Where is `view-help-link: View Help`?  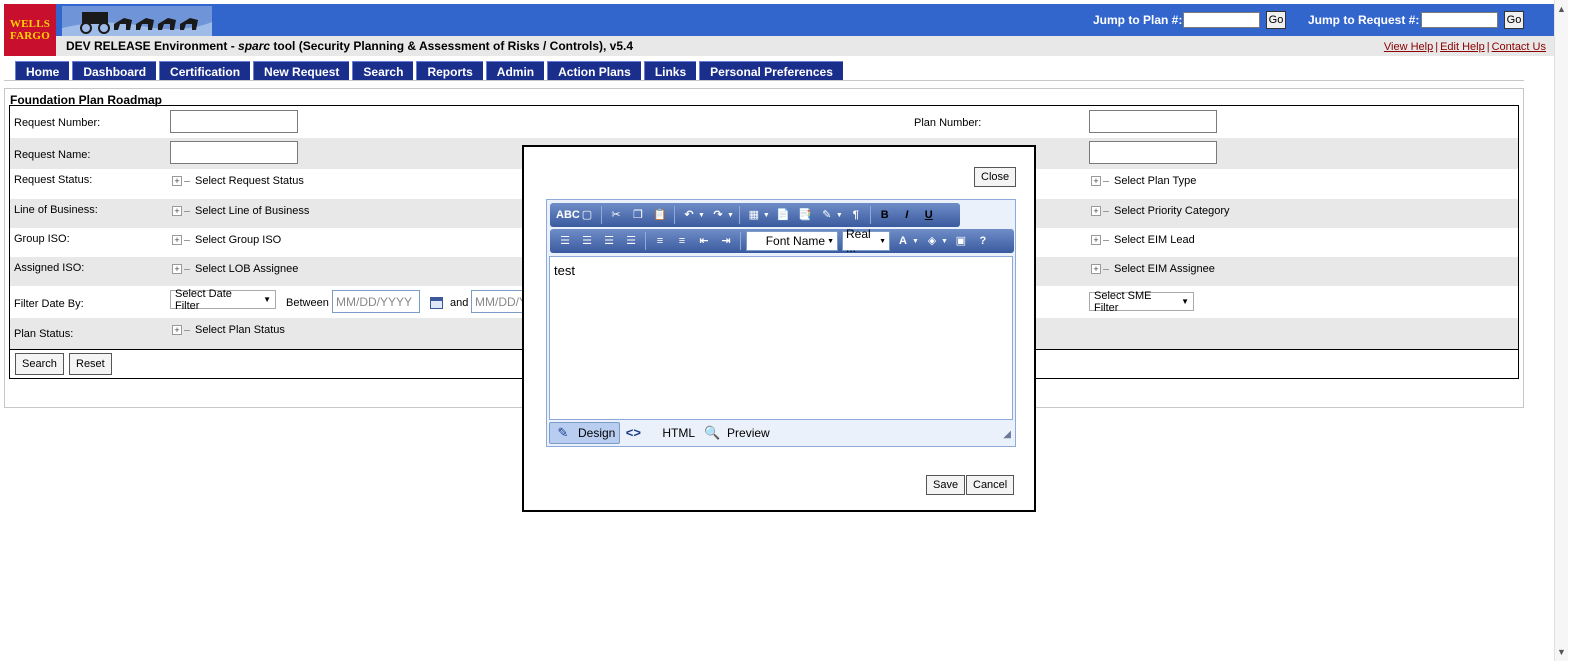
view-help-link: View Help is located at coordinates (1408, 47).